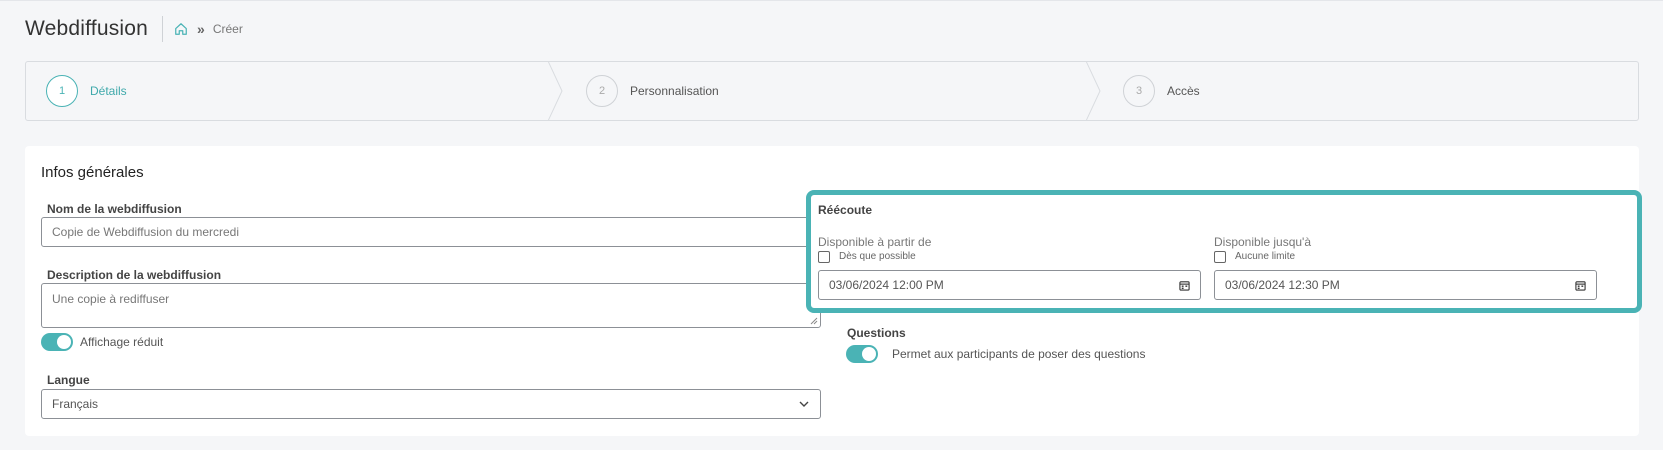 The image size is (1663, 450). I want to click on available-from-input: 03/06/2024 12:00 PM, so click(1009, 285).